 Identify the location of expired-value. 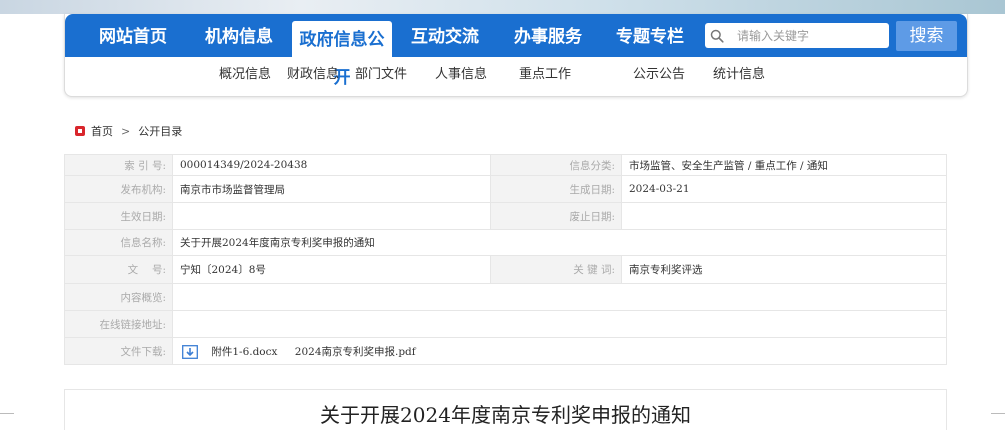
(784, 216).